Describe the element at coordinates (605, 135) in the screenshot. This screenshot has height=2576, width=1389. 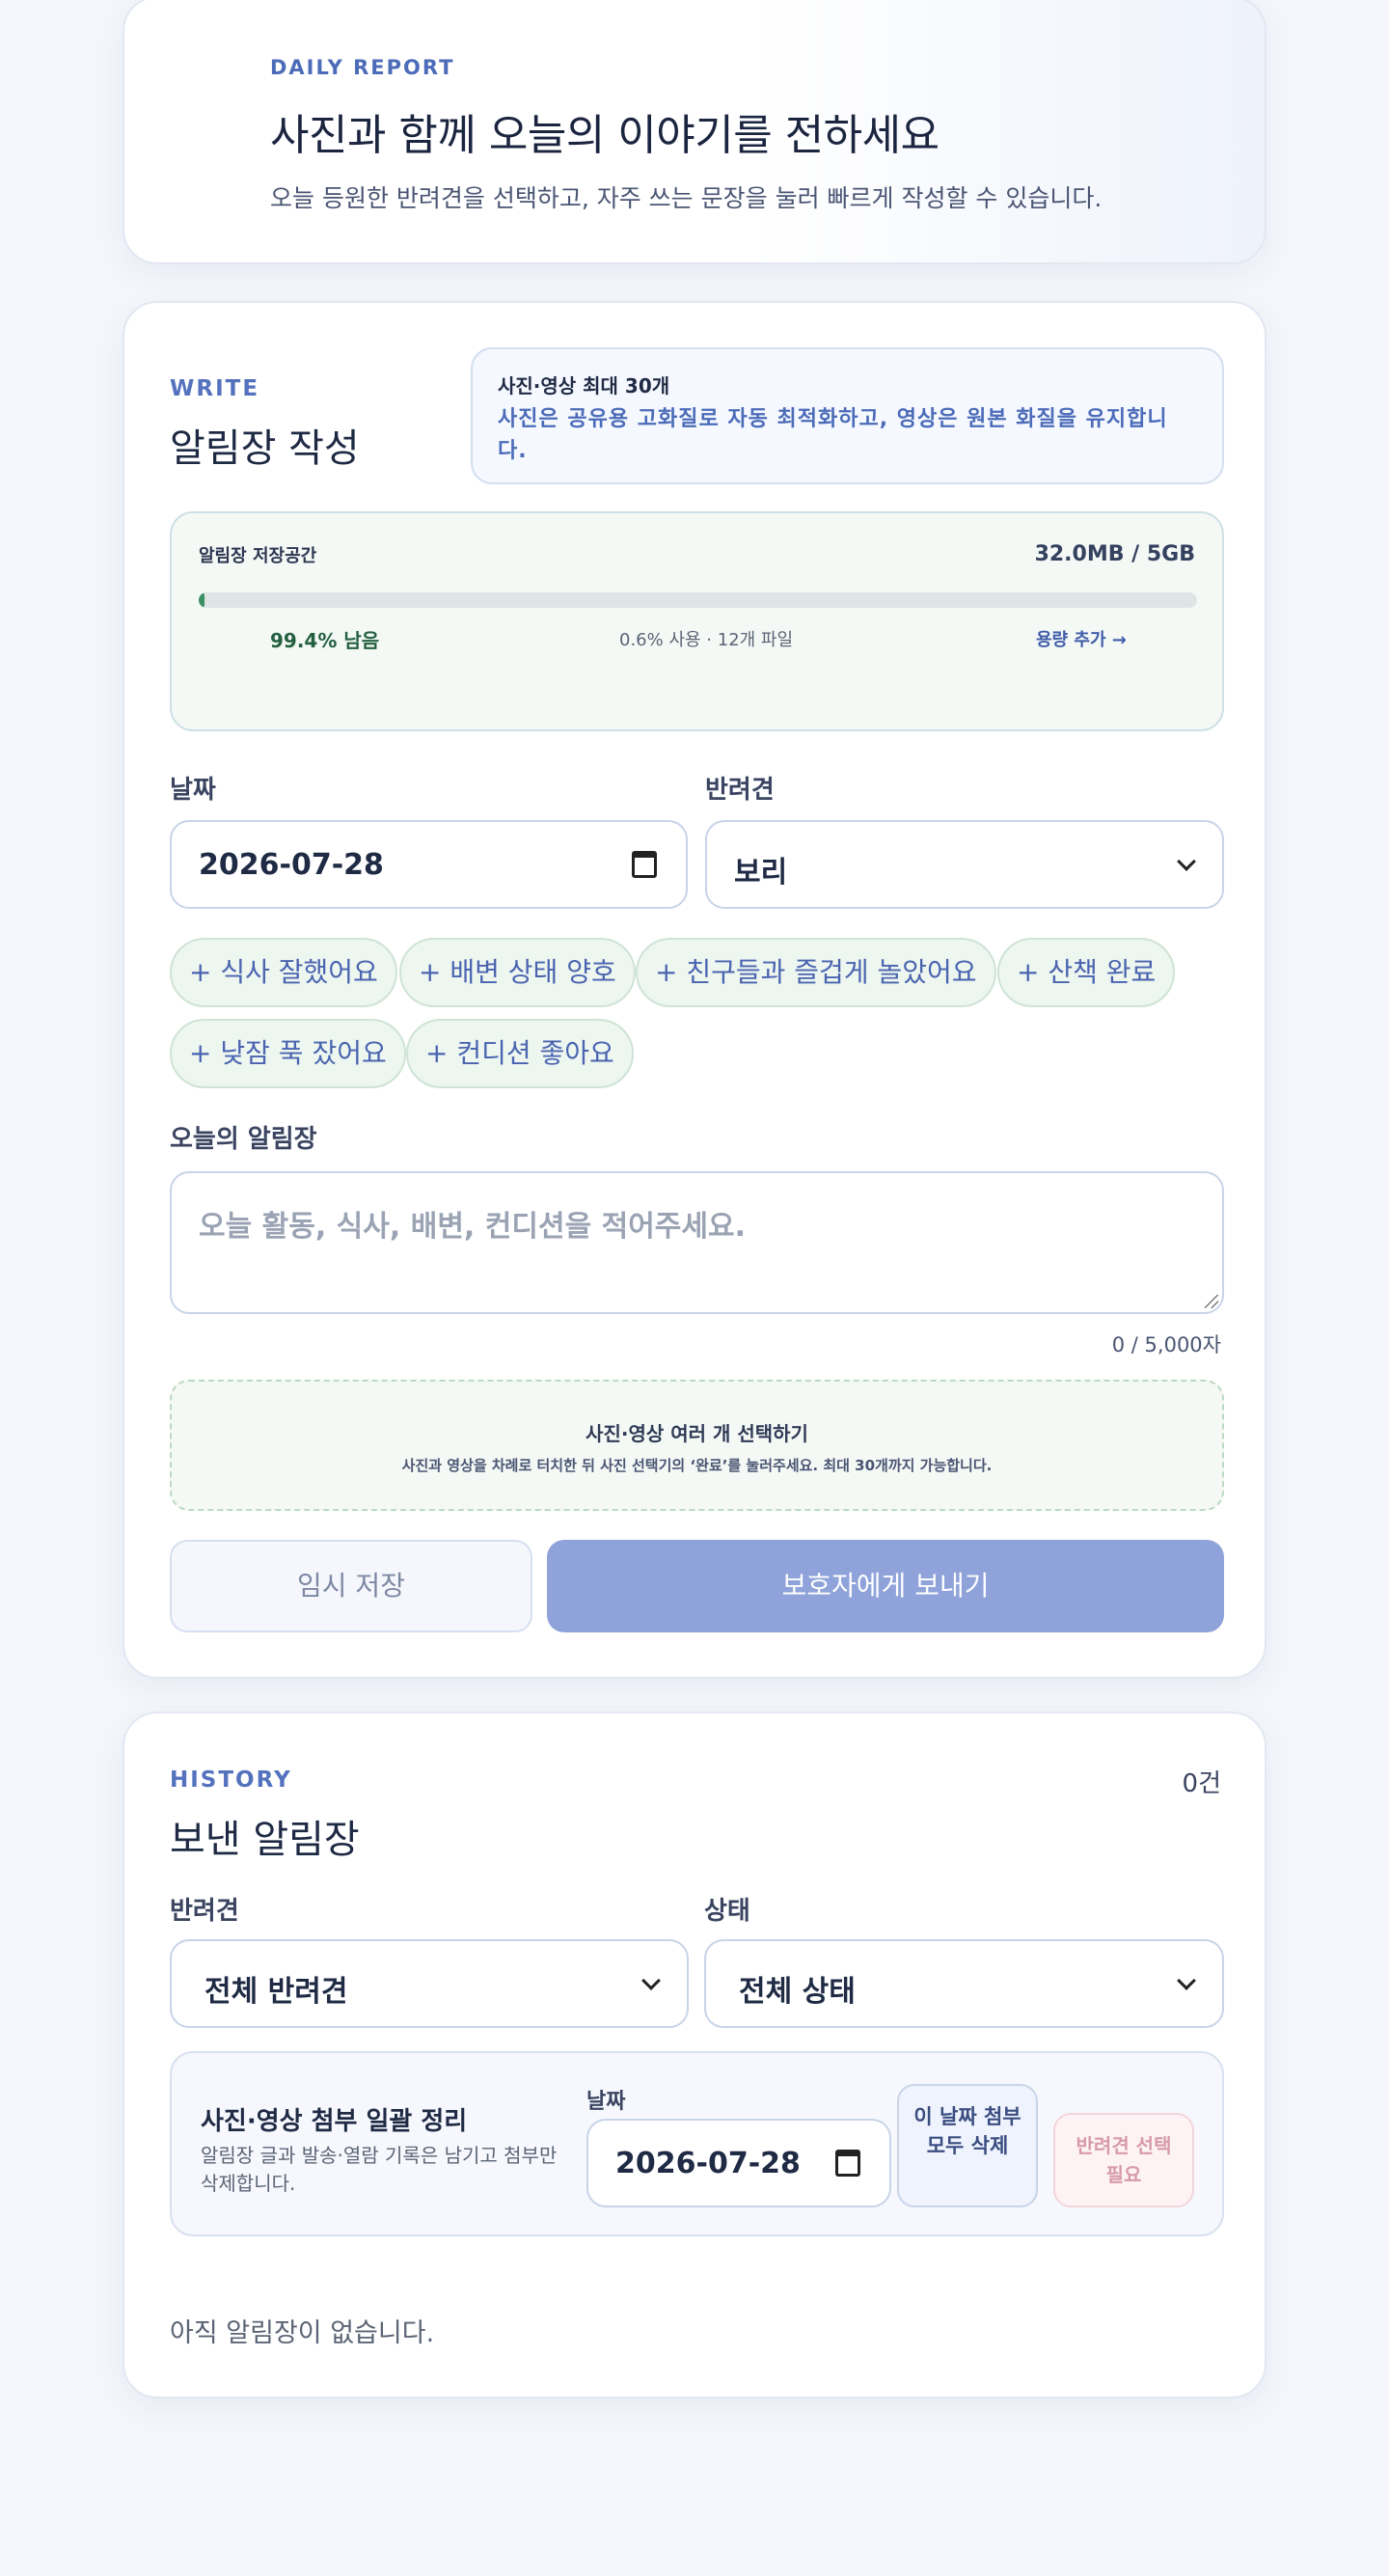
I see `hero-title: 사진과 함께 오늘의 이야기를 전하세요` at that location.